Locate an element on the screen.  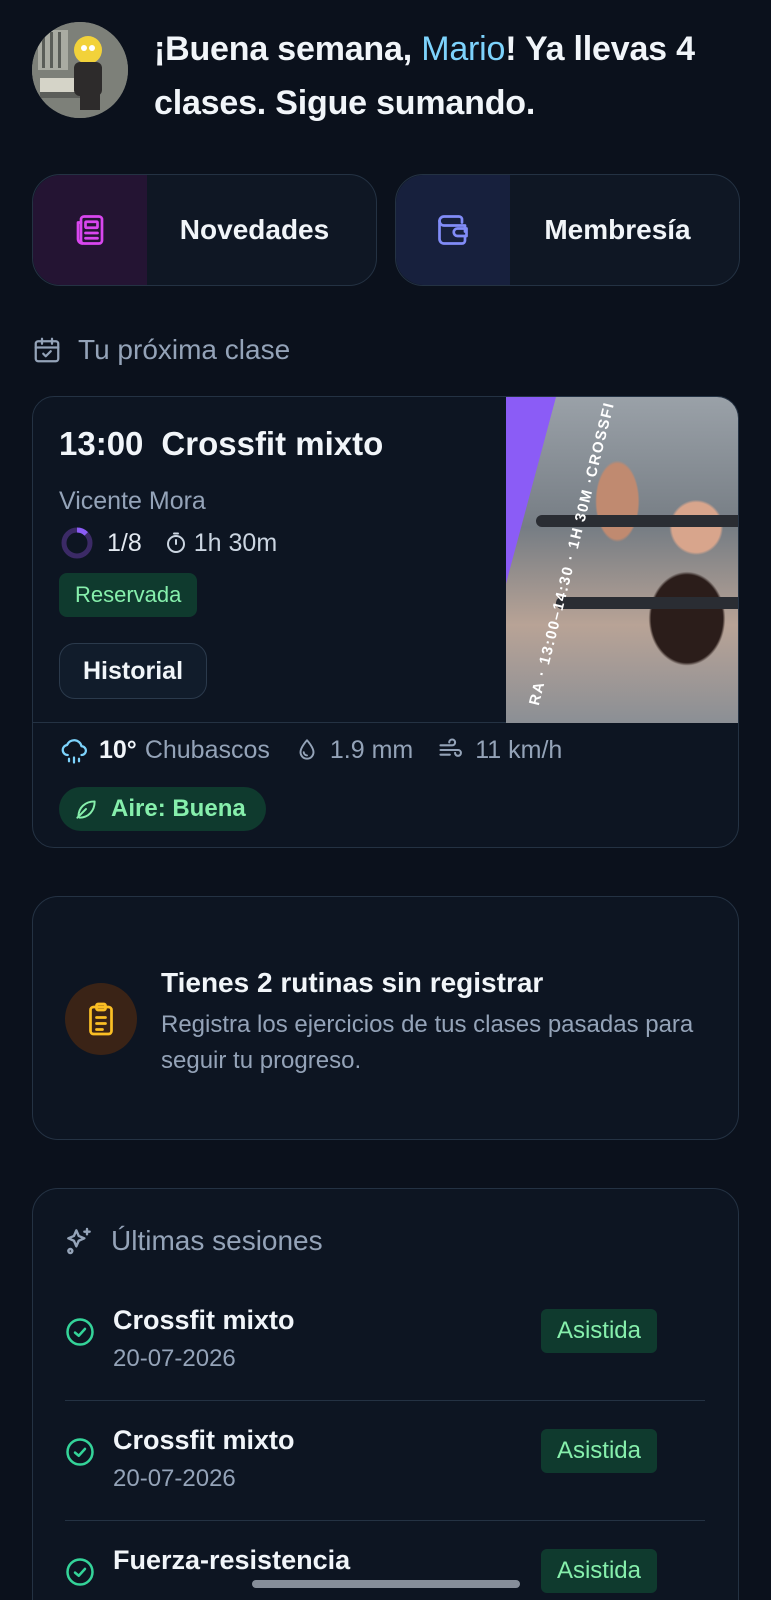
routines-title: Tienes 2 rutinas sin registrar is located at coordinates (352, 982).